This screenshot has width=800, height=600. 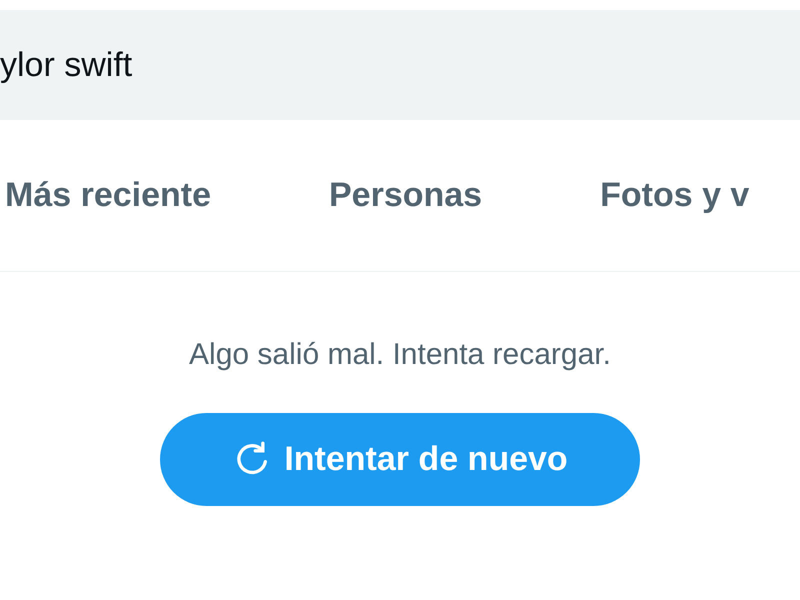 I want to click on tab: Fotos y v, so click(x=675, y=195).